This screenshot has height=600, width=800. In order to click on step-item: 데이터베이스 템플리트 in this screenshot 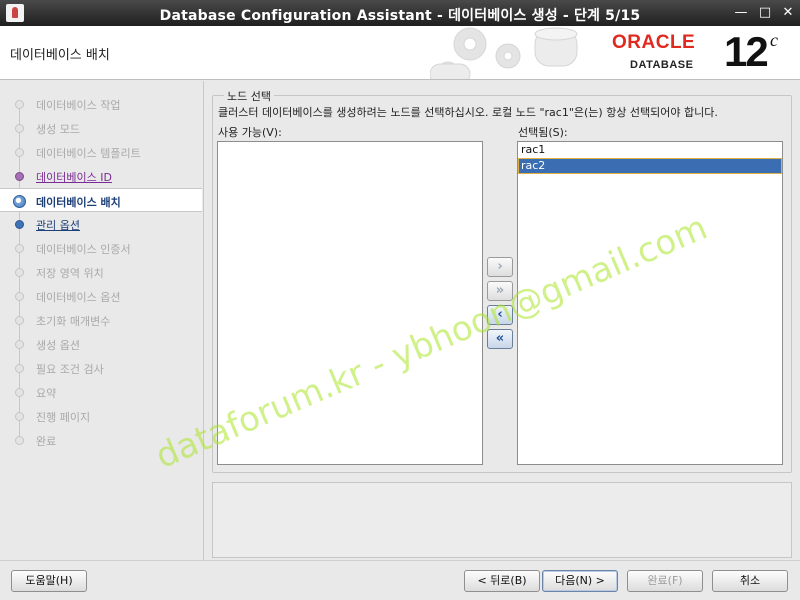, I will do `click(101, 152)`.